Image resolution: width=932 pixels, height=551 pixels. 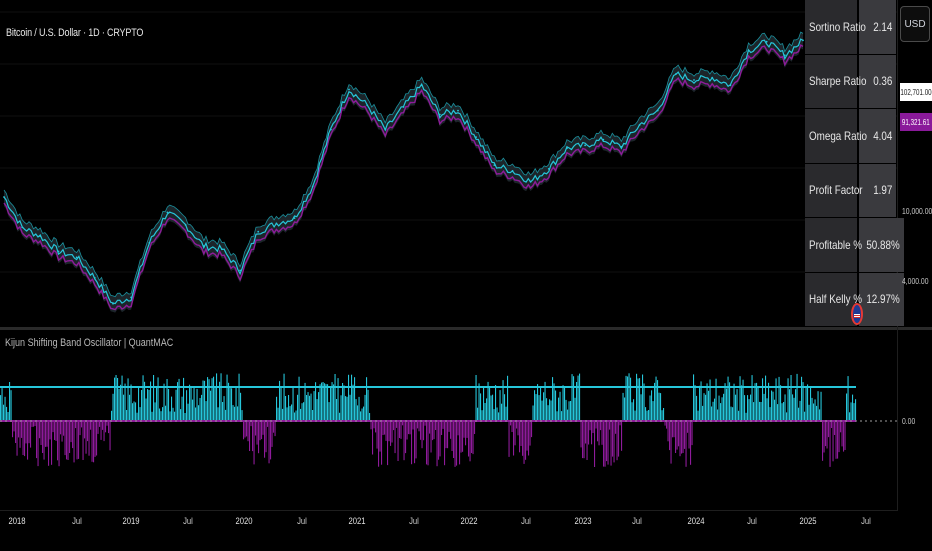 What do you see at coordinates (836, 244) in the screenshot?
I see `stats-label-text: Profitable %` at bounding box center [836, 244].